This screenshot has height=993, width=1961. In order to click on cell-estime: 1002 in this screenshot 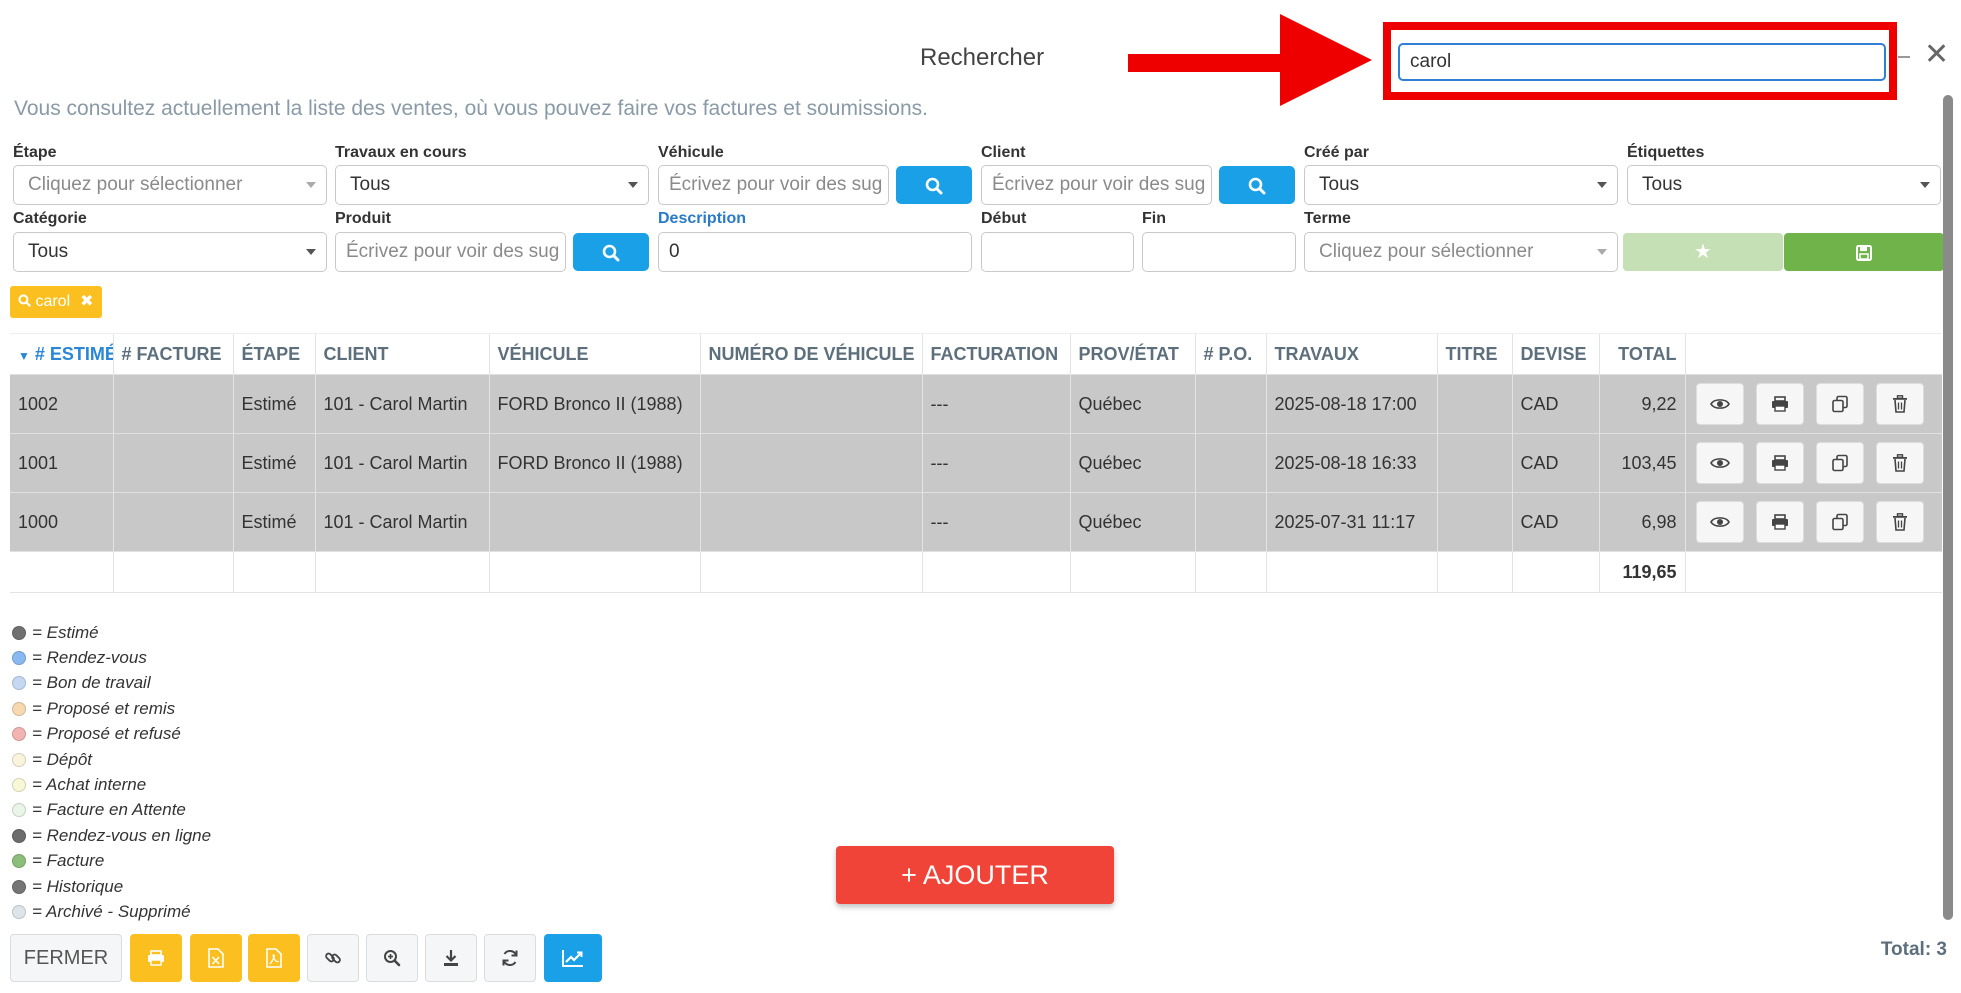, I will do `click(61, 404)`.